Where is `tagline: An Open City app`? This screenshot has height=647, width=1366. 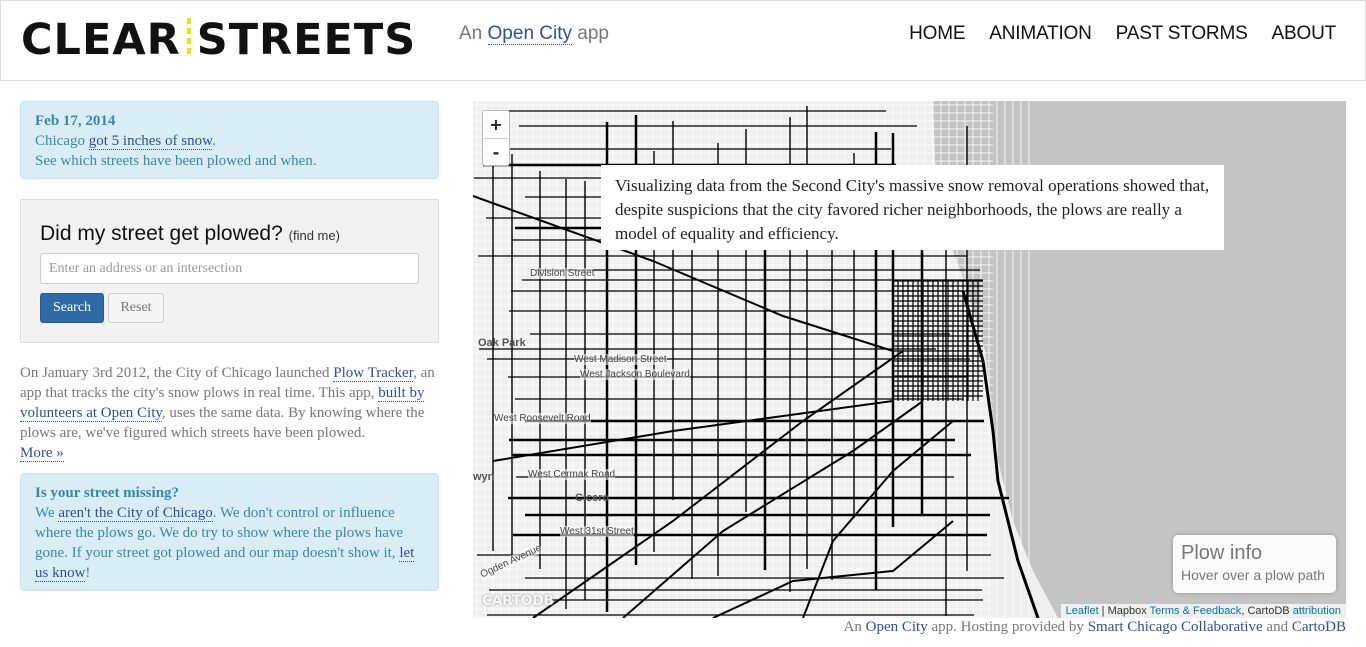 tagline: An Open City app is located at coordinates (534, 34).